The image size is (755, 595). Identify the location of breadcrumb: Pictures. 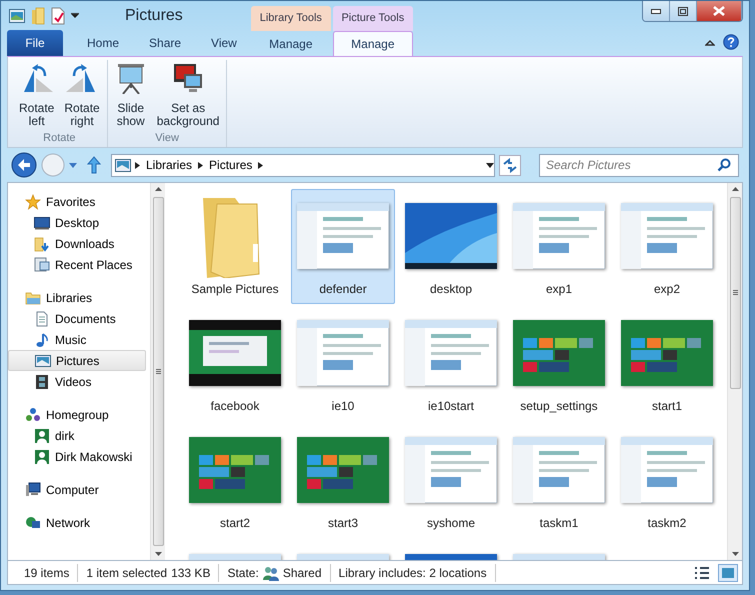
(230, 165).